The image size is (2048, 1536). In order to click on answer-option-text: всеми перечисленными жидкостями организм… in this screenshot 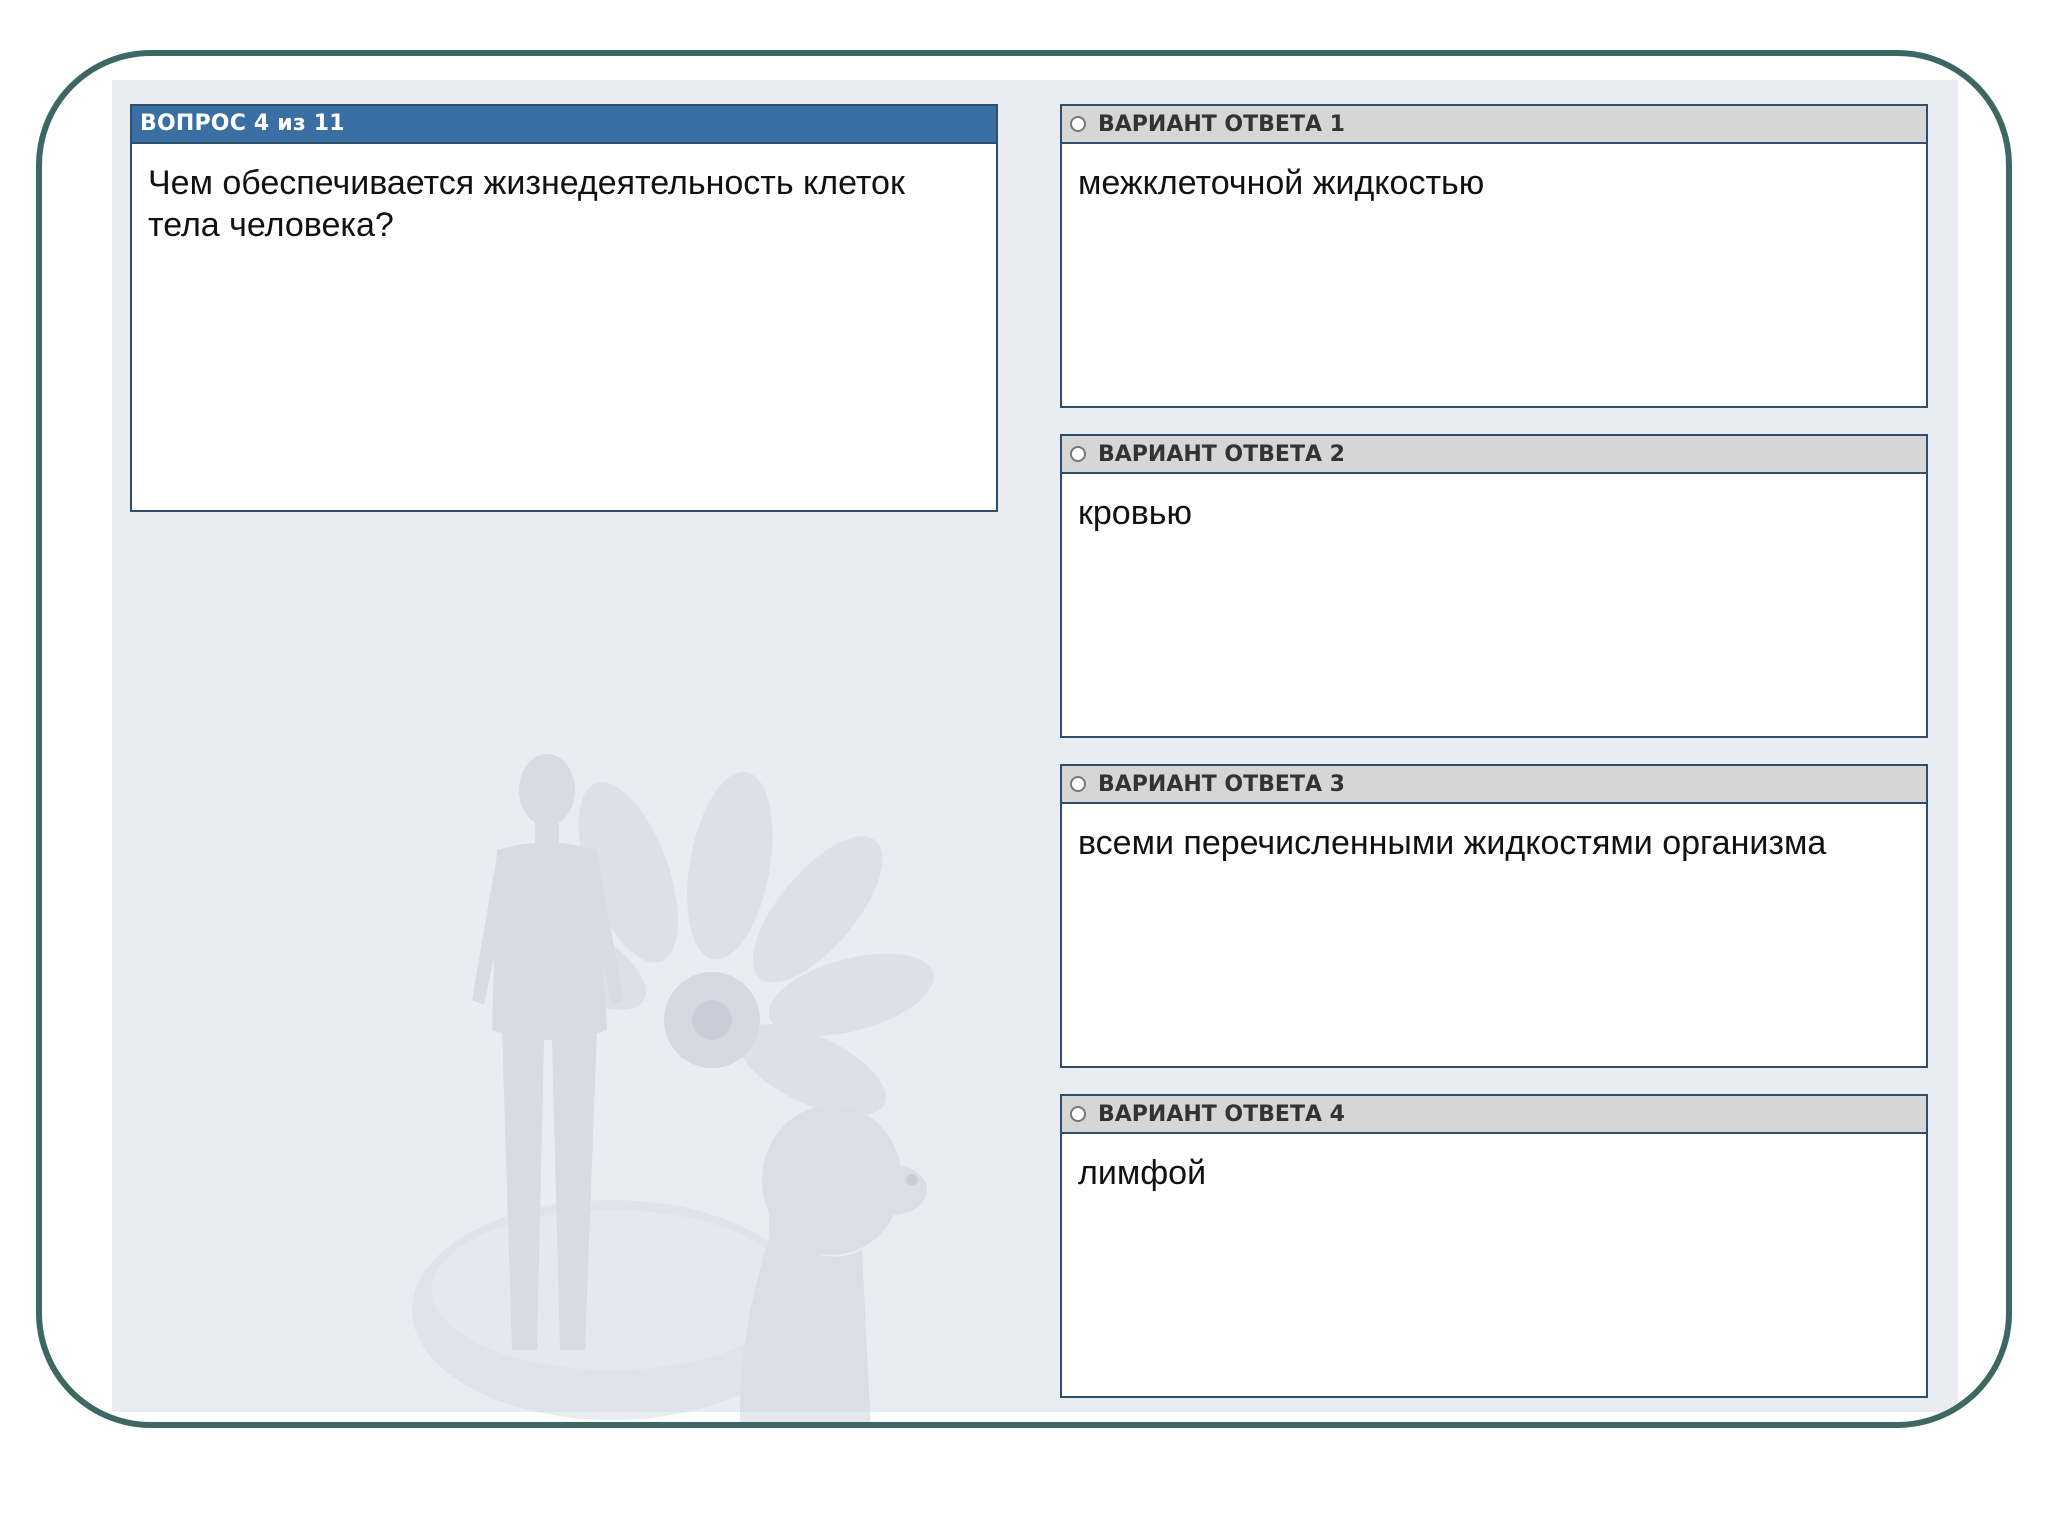, I will do `click(1452, 843)`.